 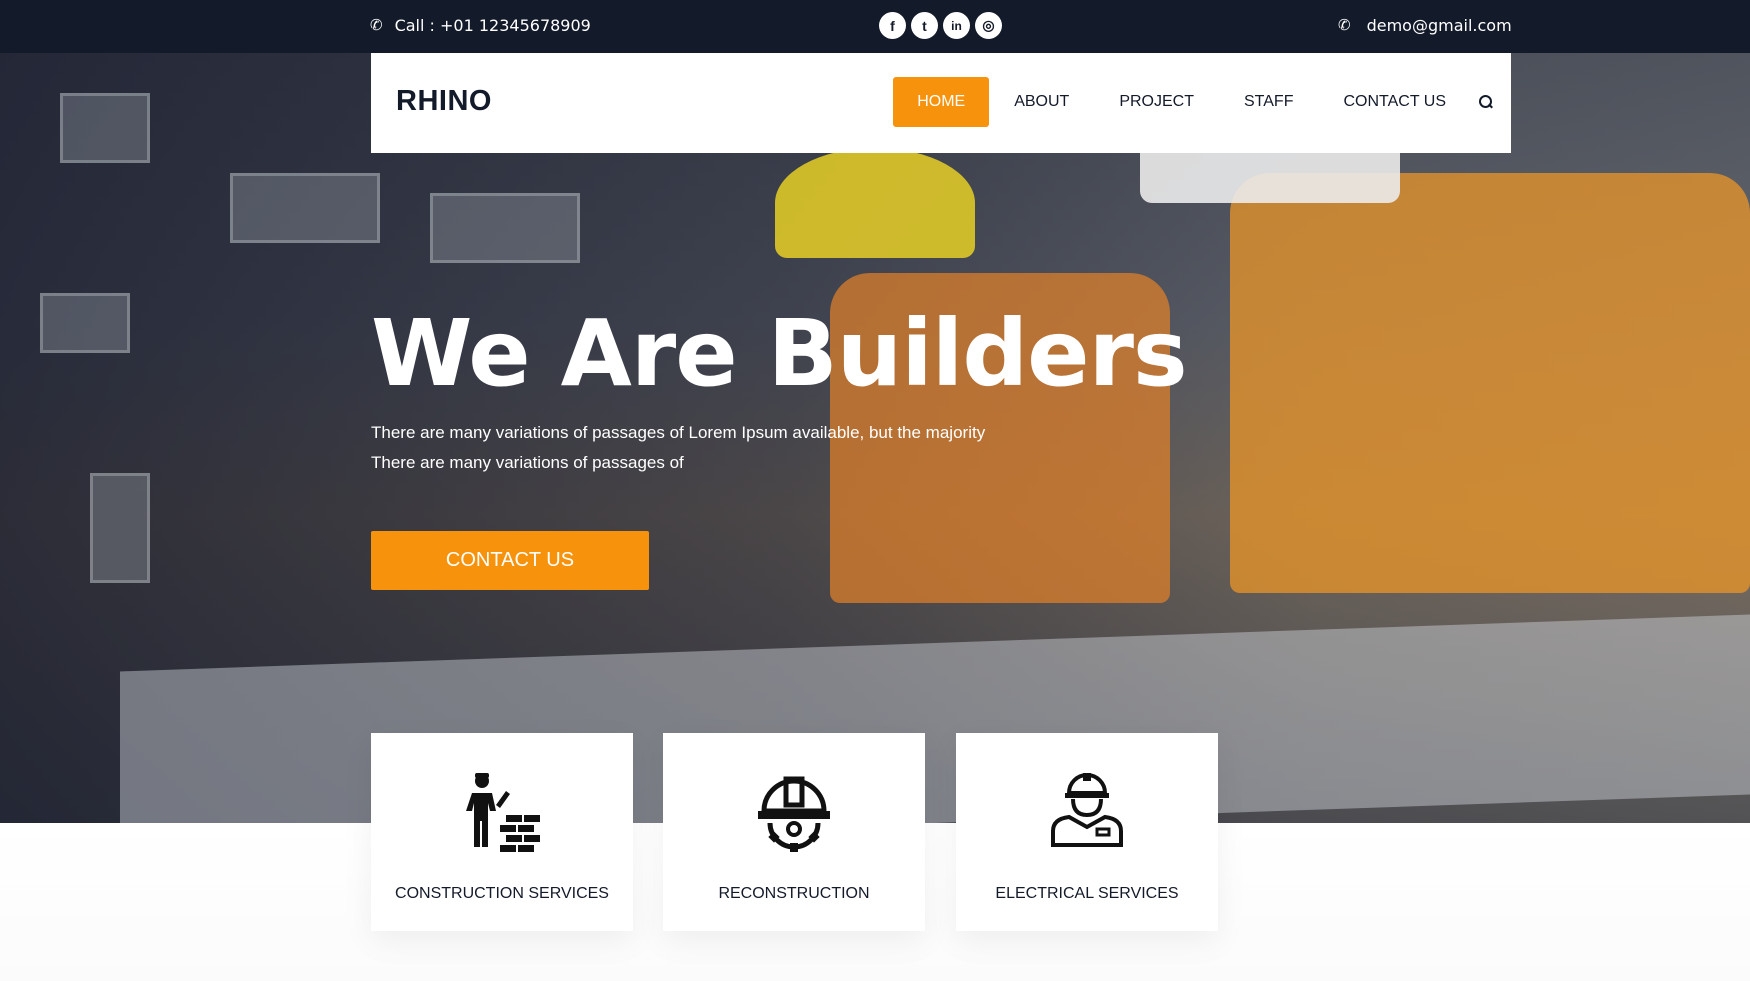 What do you see at coordinates (527, 462) in the screenshot?
I see `hero-line-2: There are many variations of passages of` at bounding box center [527, 462].